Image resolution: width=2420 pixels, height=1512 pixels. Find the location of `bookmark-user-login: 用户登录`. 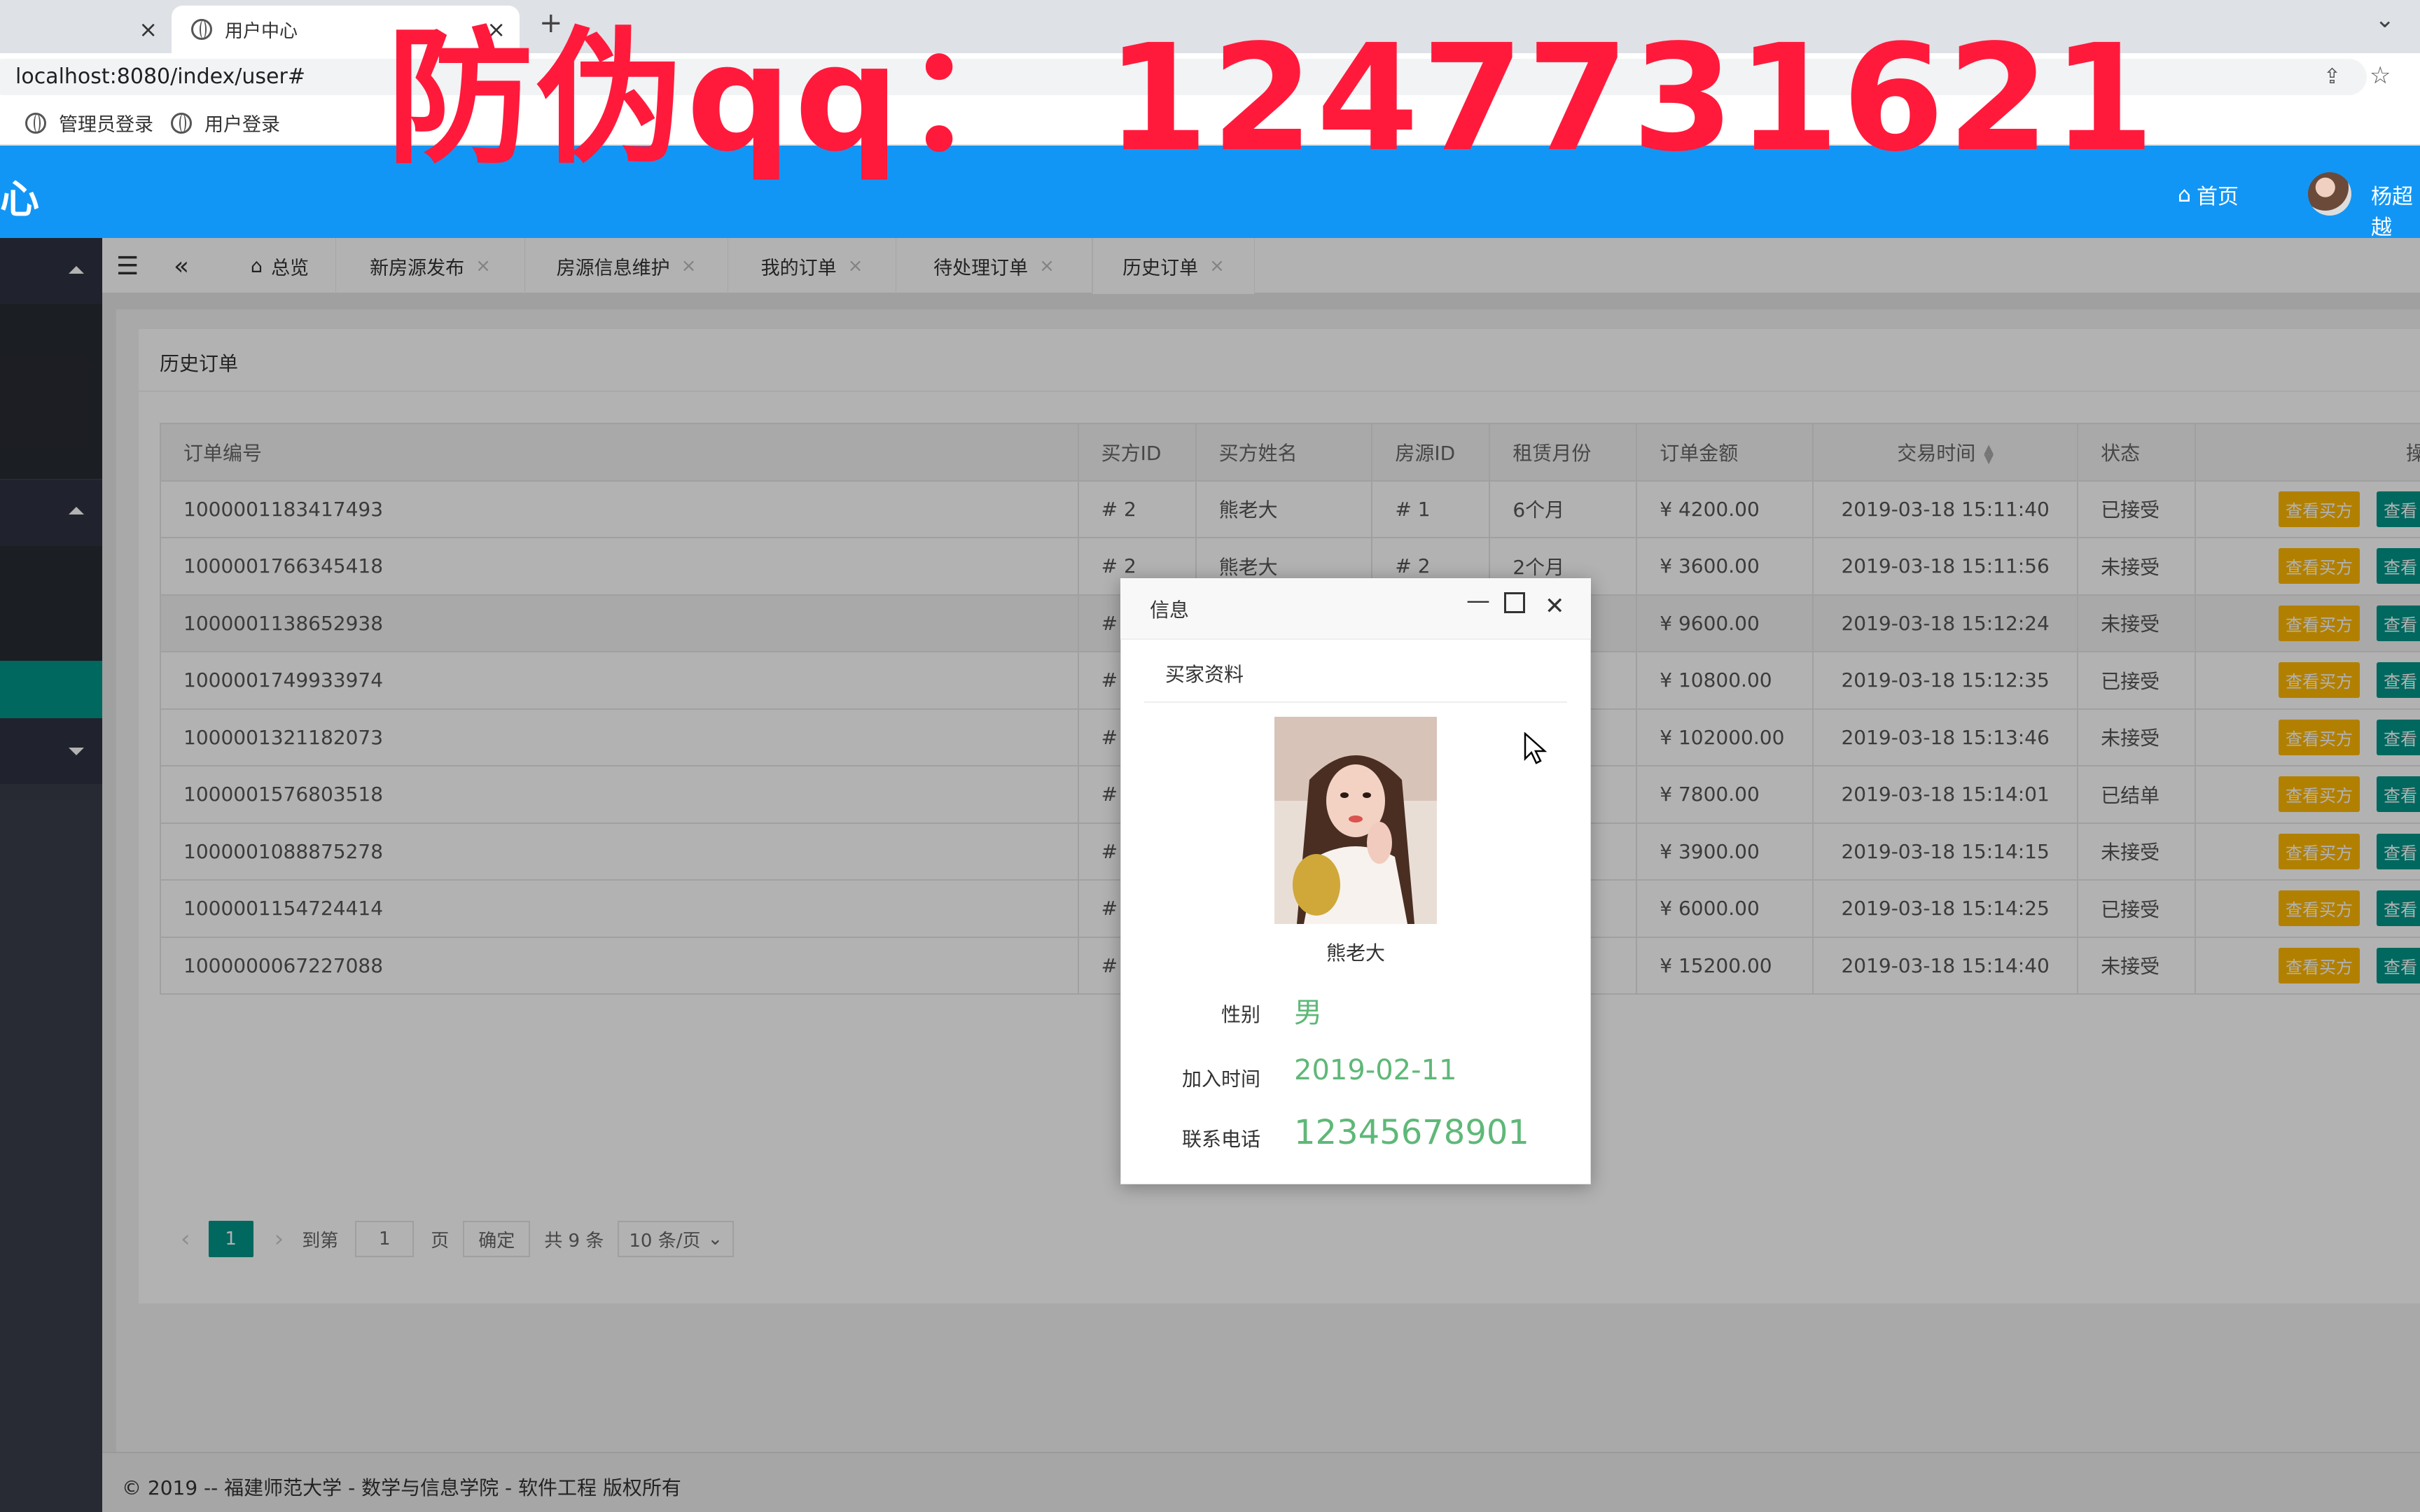

bookmark-user-login: 用户登录 is located at coordinates (225, 122).